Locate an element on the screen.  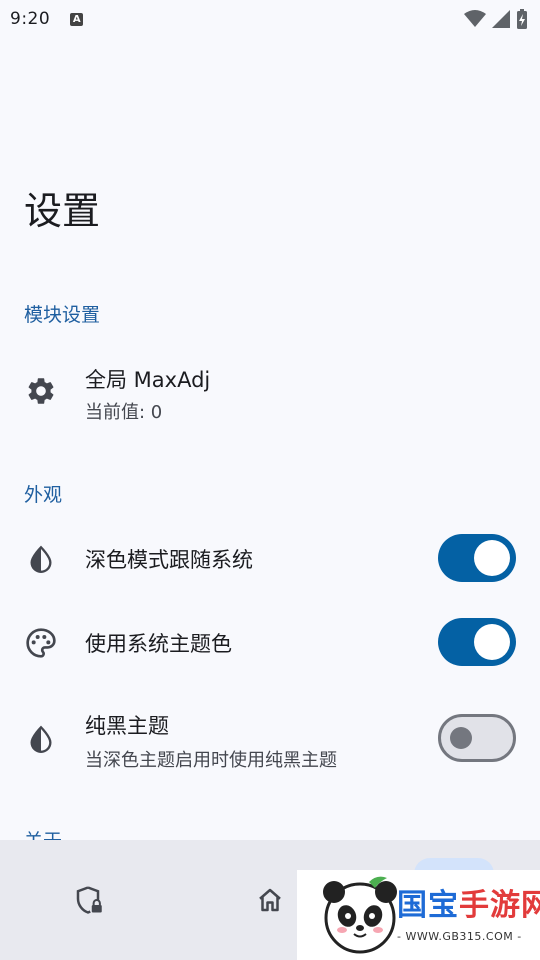
watermark-url: - WWW.GB315.COM - is located at coordinates (459, 936).